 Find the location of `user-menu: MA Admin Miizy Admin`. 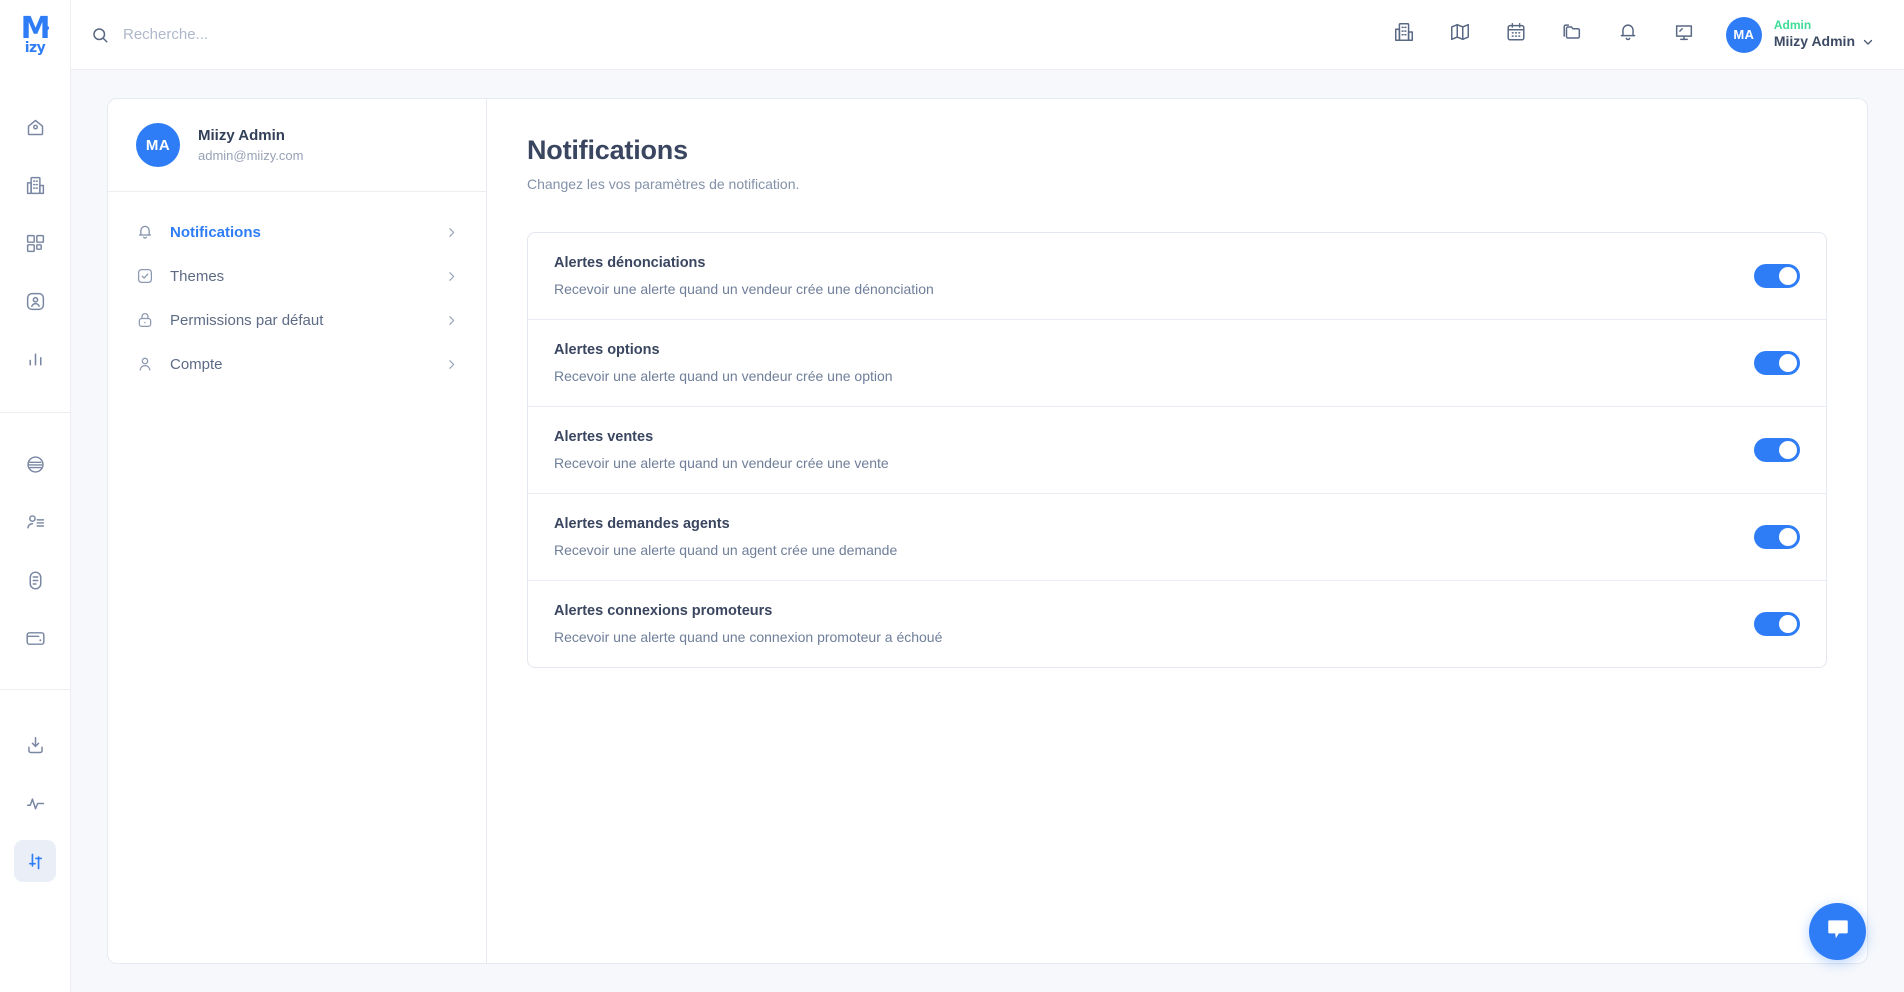

user-menu: MA Admin Miizy Admin is located at coordinates (1799, 34).